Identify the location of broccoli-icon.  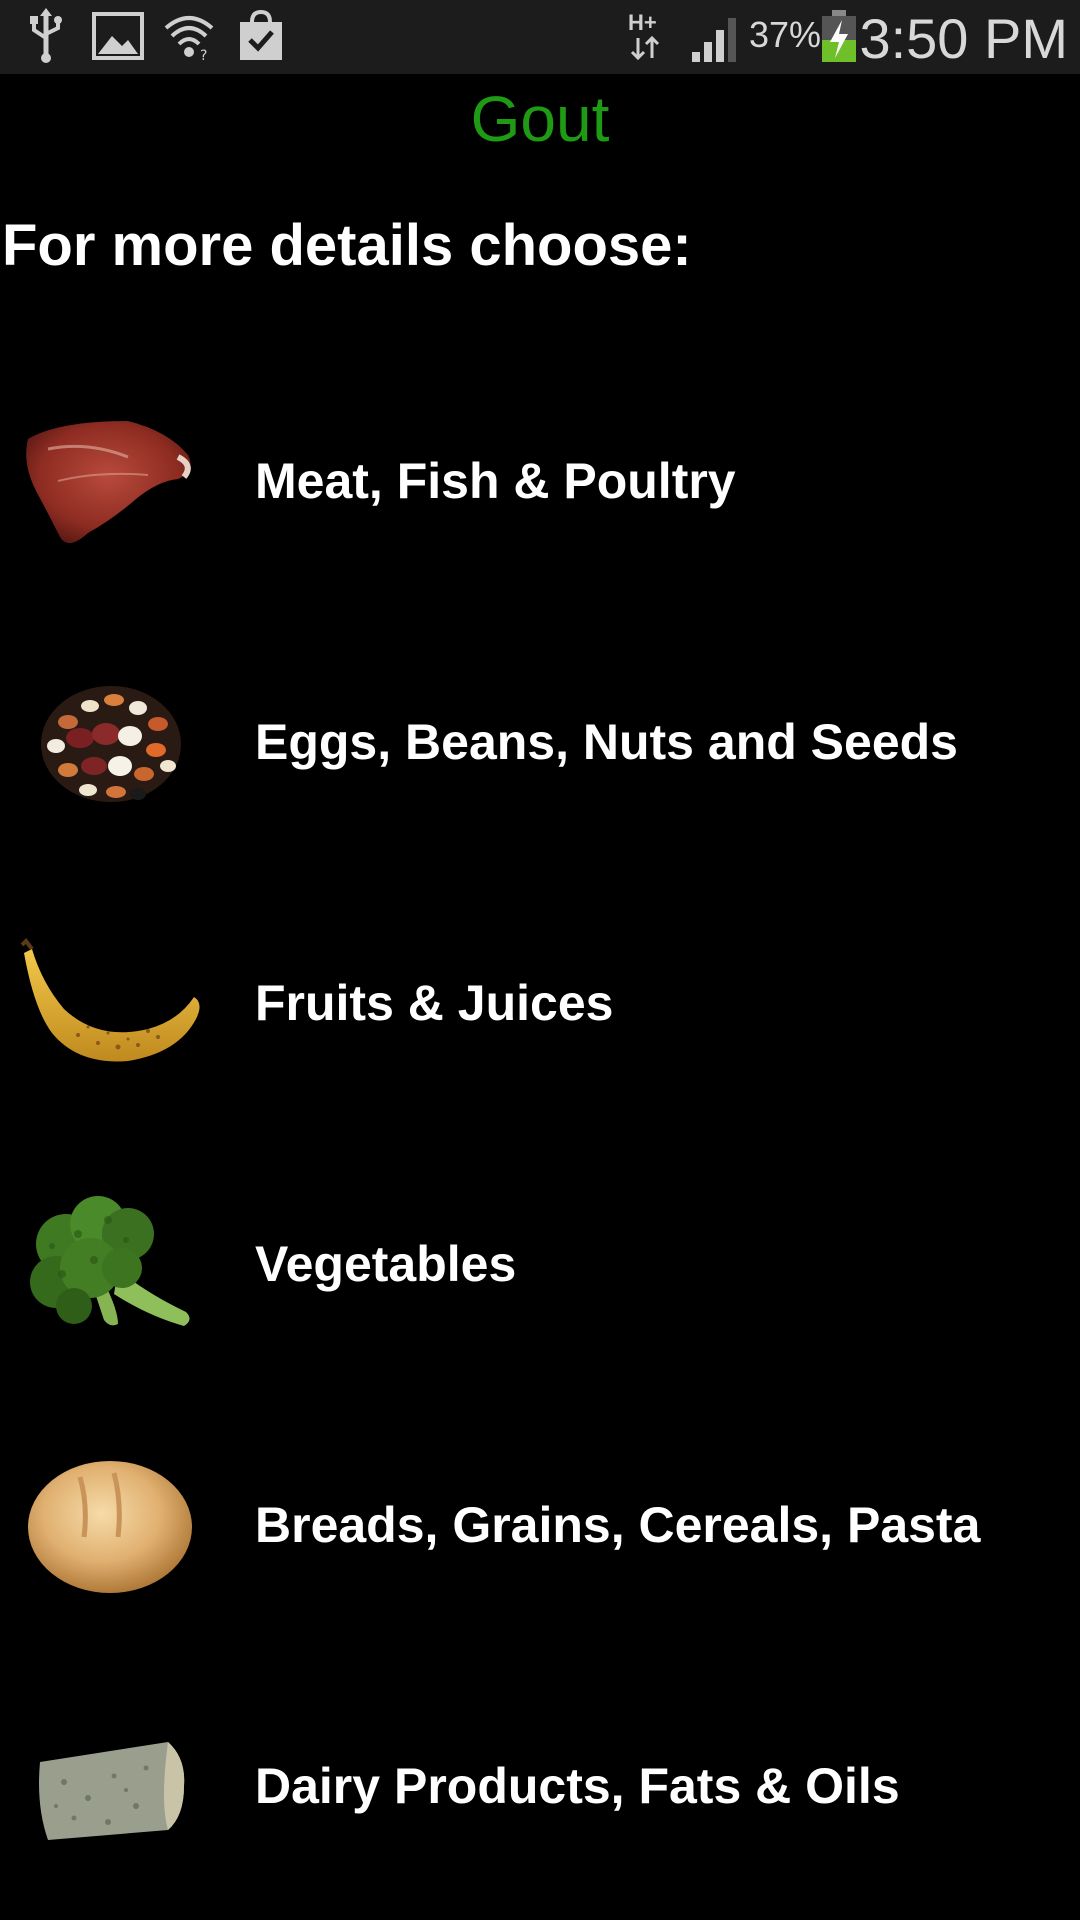
(111, 1264).